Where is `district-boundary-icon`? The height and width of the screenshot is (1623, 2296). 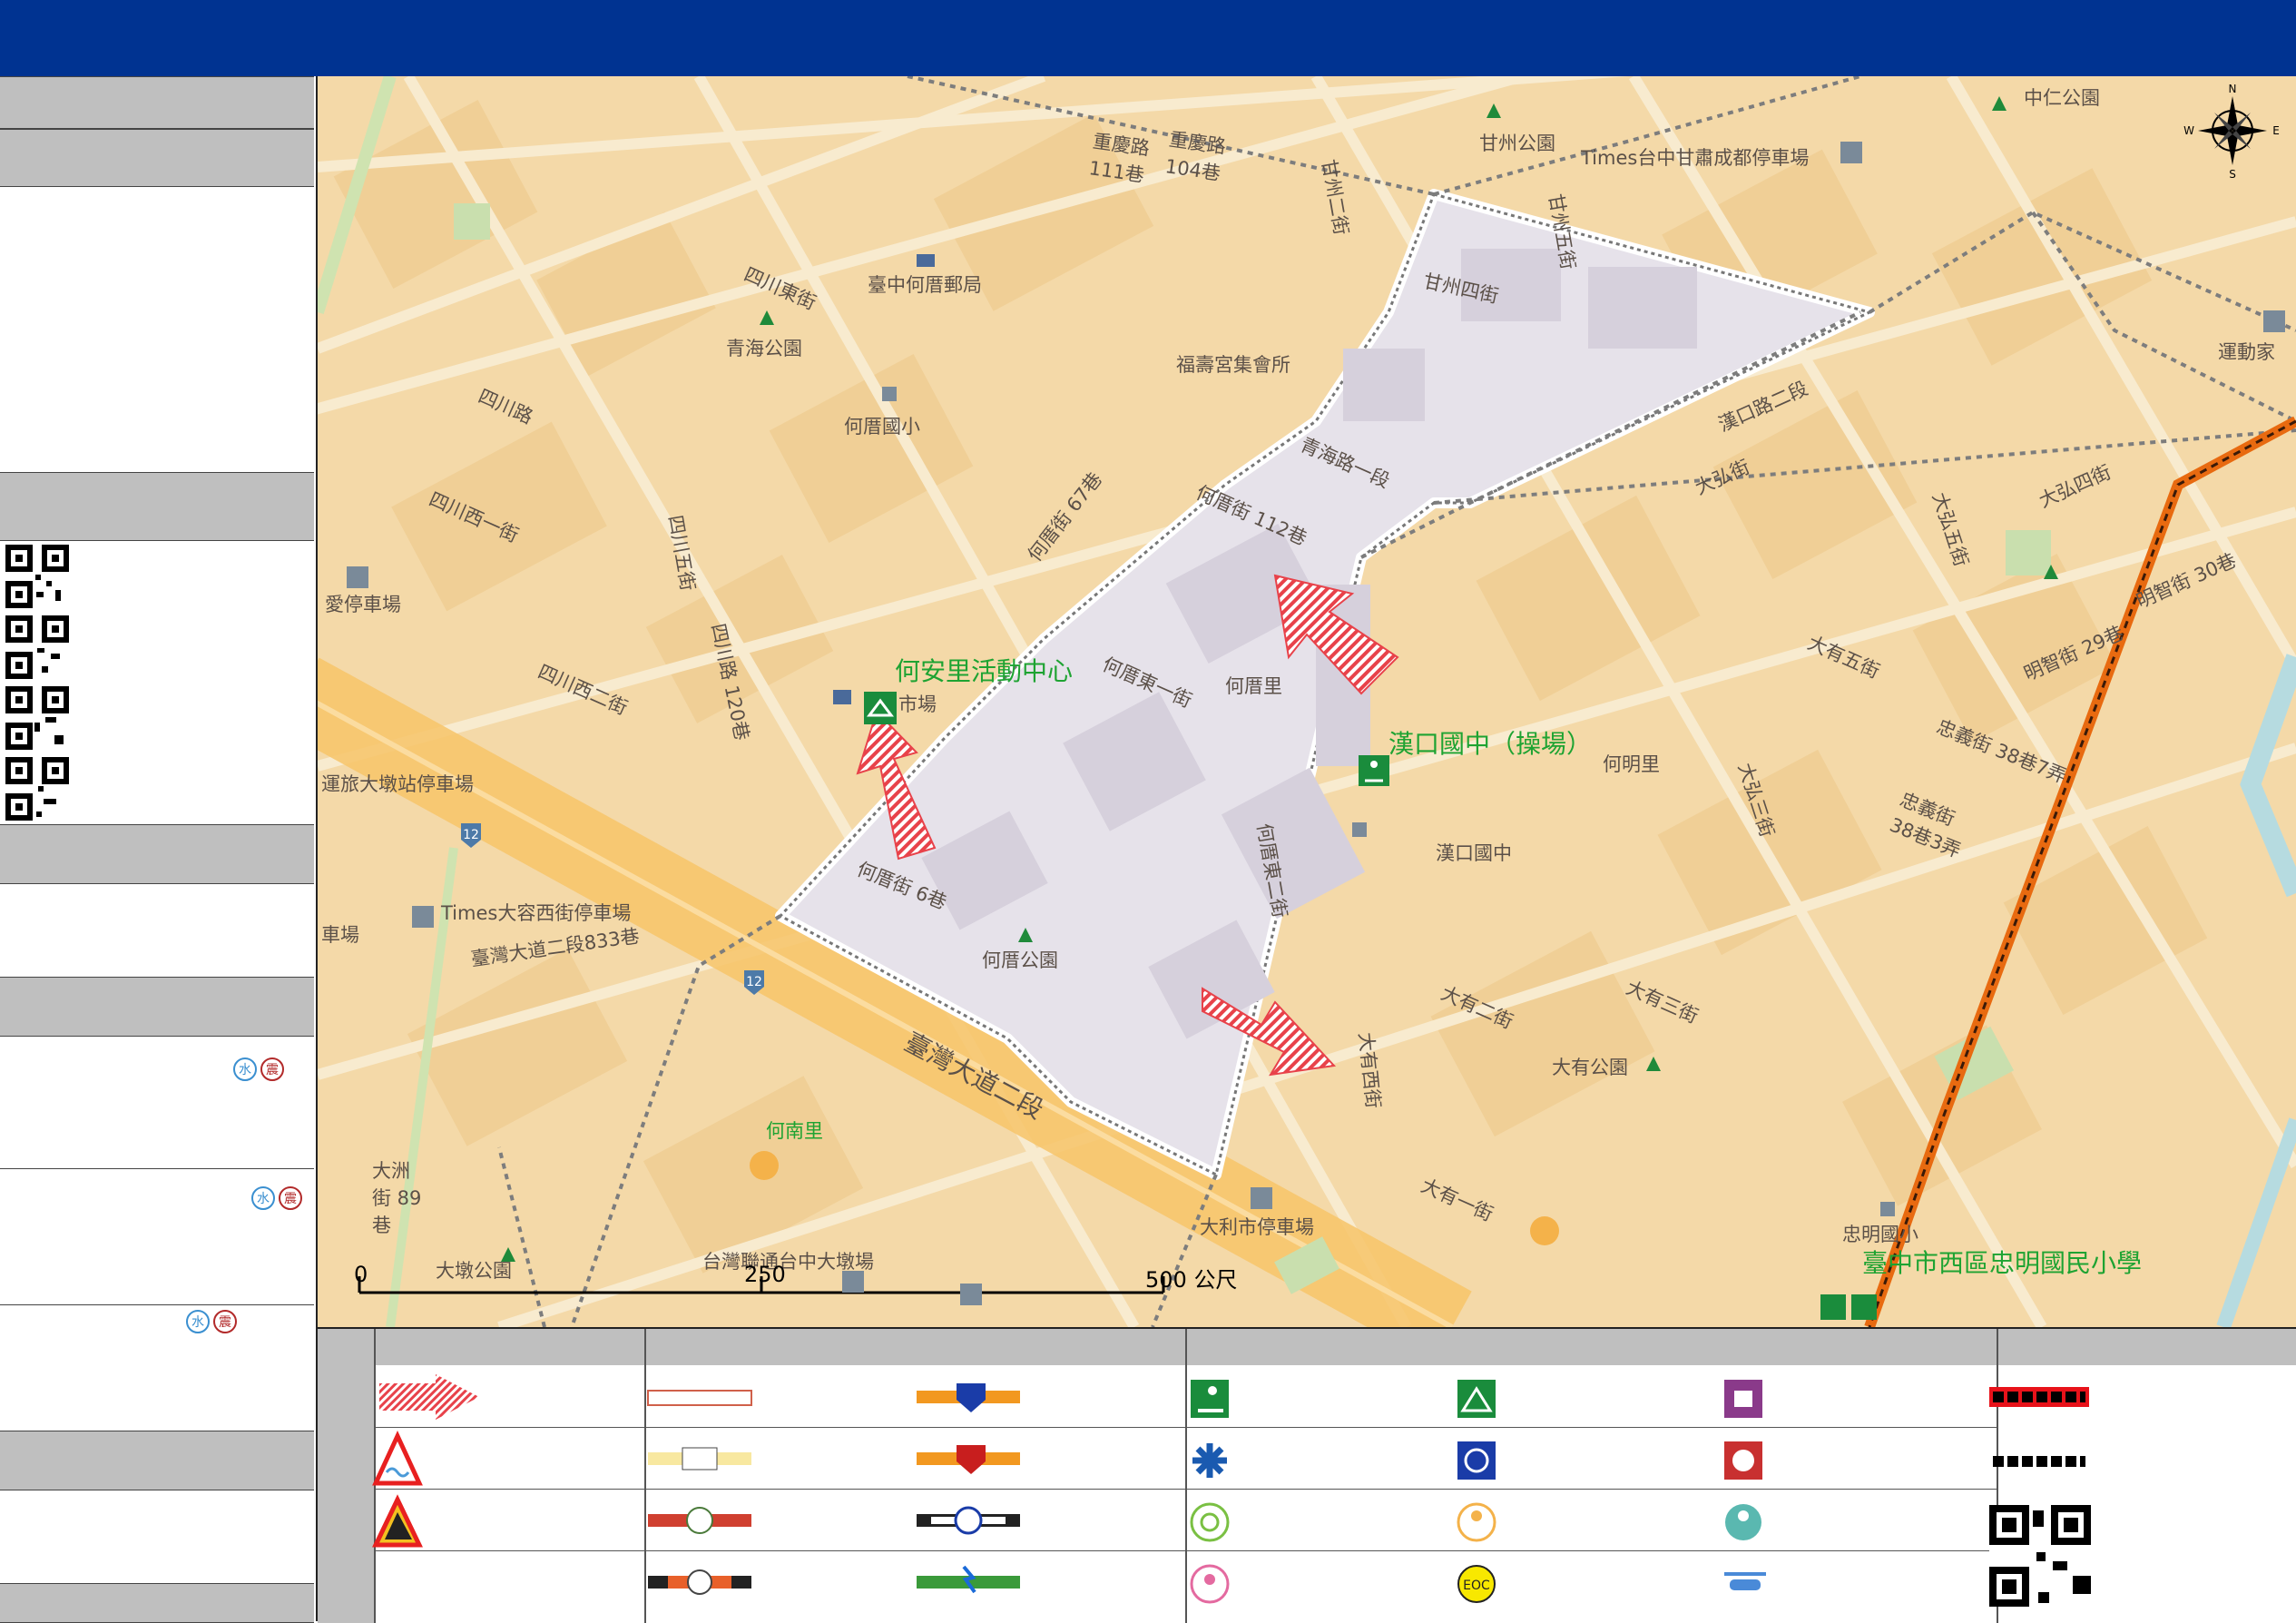 district-boundary-icon is located at coordinates (2039, 1397).